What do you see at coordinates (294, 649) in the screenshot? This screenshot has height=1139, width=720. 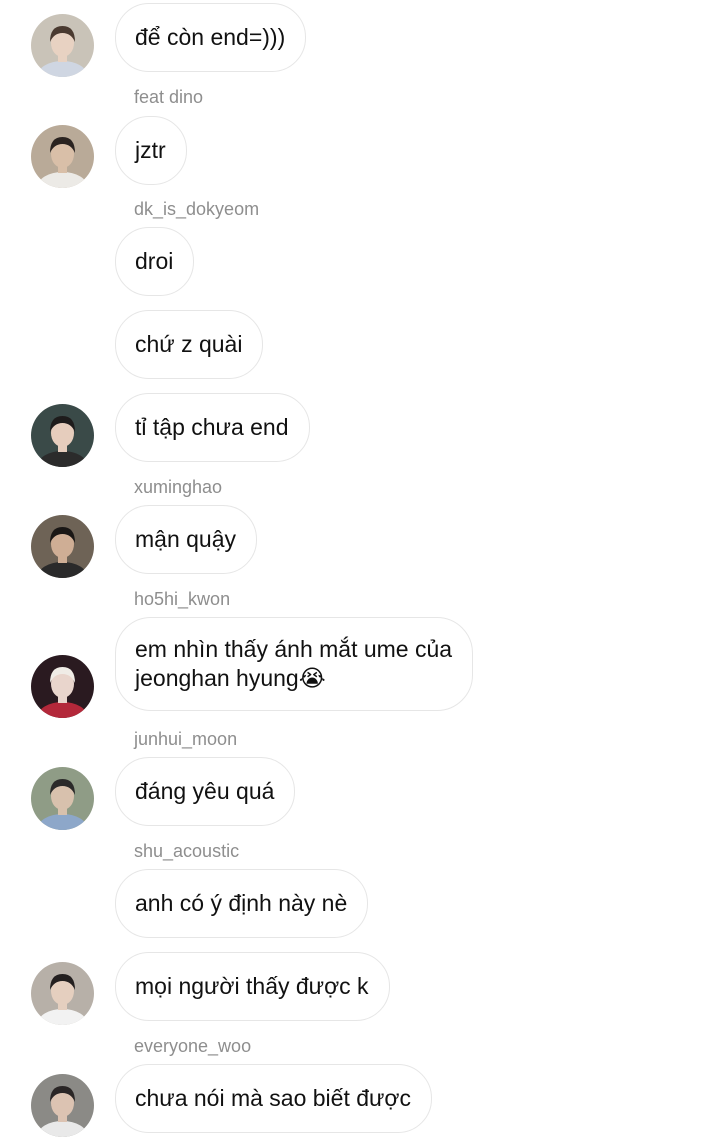 I see `message-line: em nhìn thấy ánh mắt ume của` at bounding box center [294, 649].